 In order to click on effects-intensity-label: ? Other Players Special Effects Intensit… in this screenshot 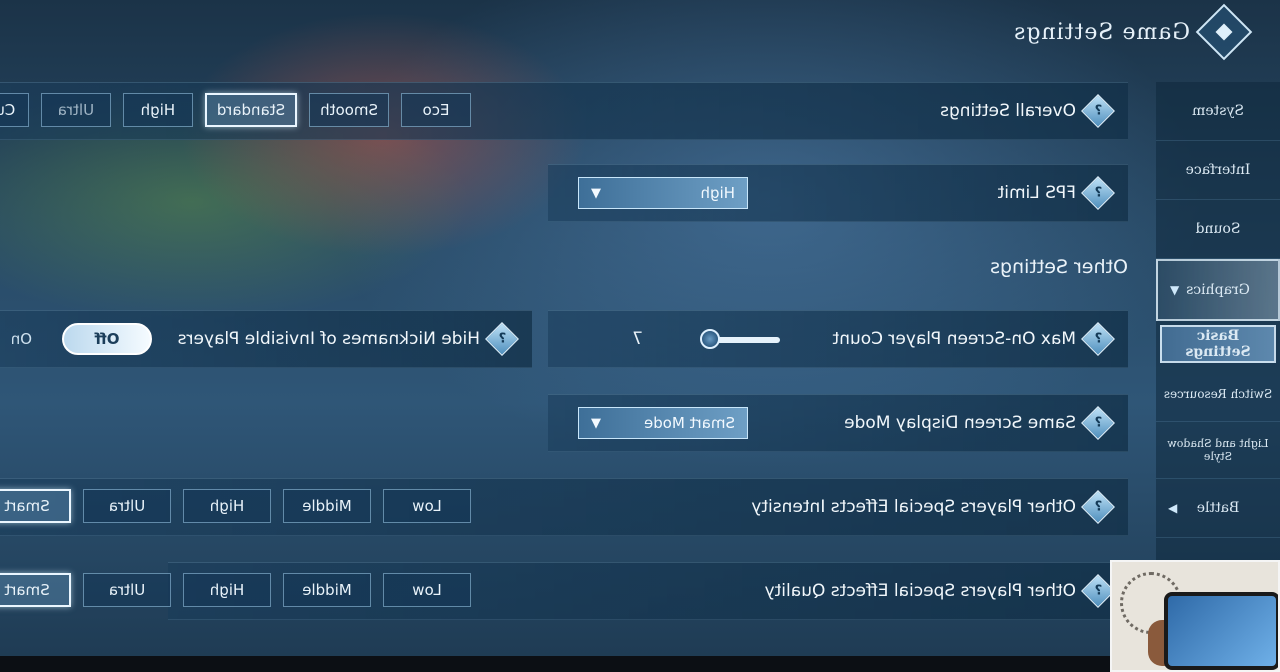, I will do `click(933, 507)`.